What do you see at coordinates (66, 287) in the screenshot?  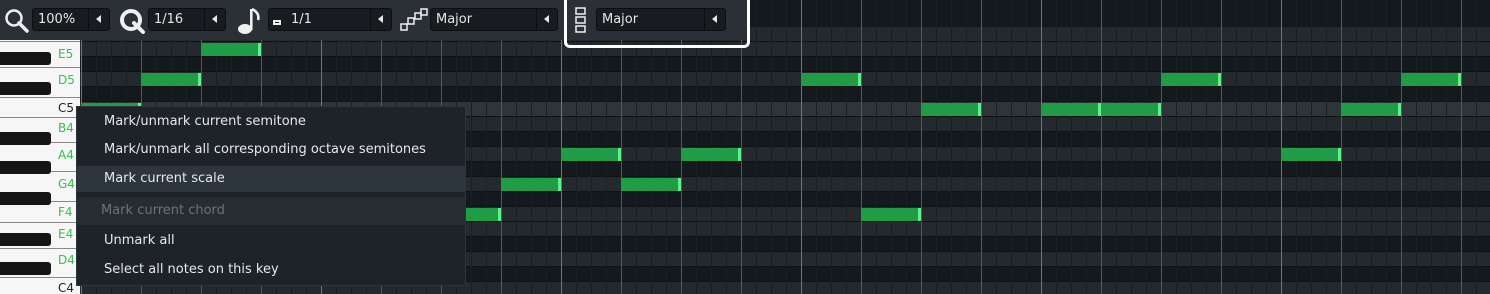 I see `key-label: C4` at bounding box center [66, 287].